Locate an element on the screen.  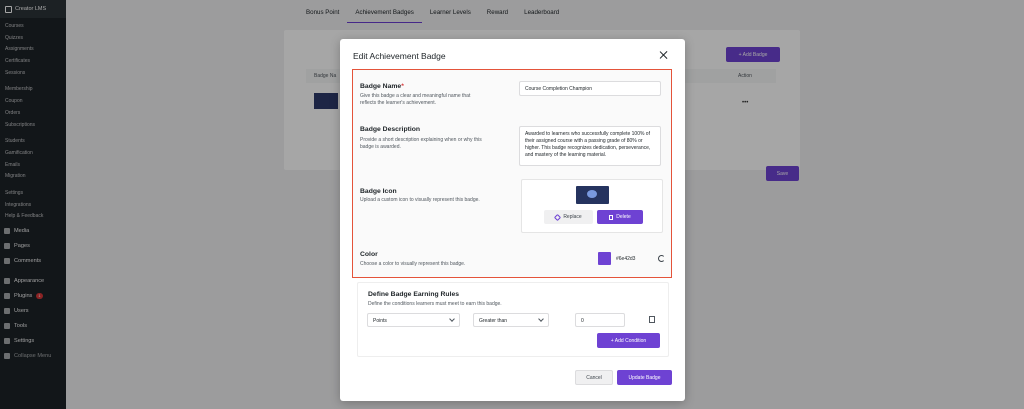
condition-operator-select: Greater than is located at coordinates (511, 320).